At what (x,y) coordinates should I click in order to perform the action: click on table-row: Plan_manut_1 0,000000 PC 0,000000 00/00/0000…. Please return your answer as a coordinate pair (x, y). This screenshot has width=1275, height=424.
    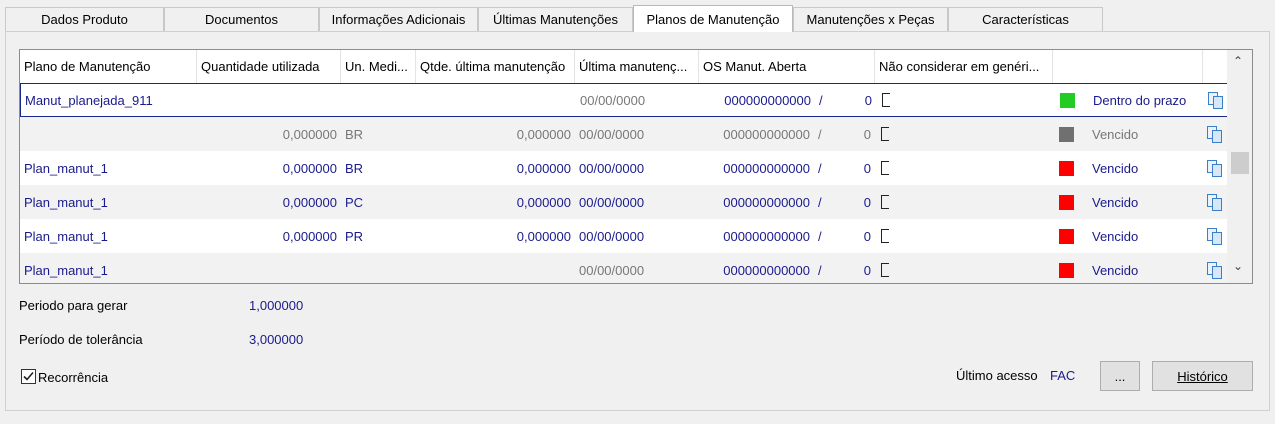
    Looking at the image, I should click on (624, 202).